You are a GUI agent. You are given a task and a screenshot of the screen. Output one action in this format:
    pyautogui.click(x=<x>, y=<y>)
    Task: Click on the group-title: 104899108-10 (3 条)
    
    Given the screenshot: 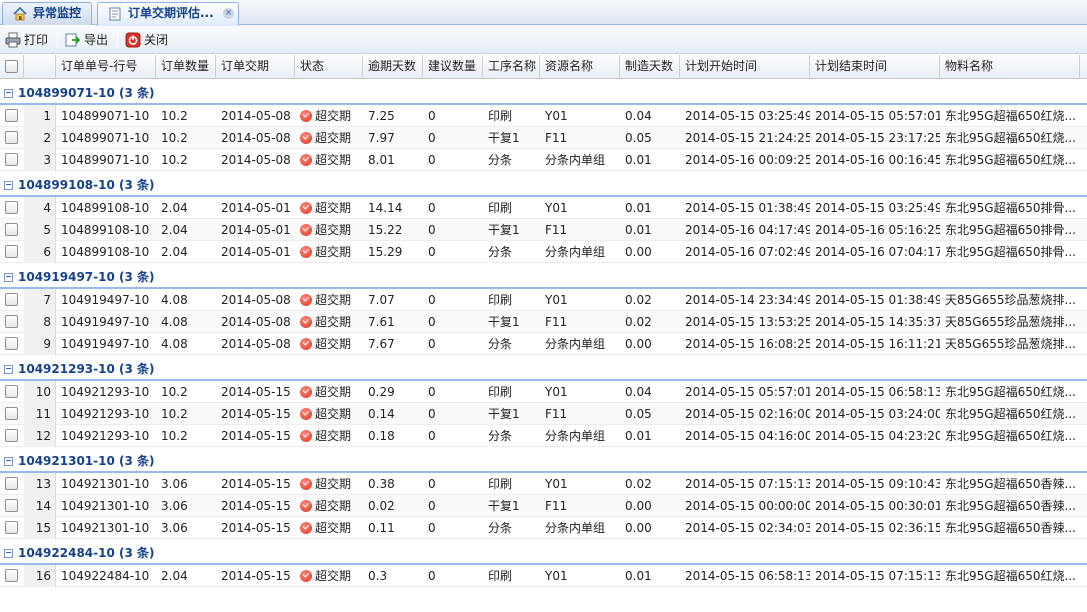 What is the action you would take?
    pyautogui.click(x=86, y=185)
    